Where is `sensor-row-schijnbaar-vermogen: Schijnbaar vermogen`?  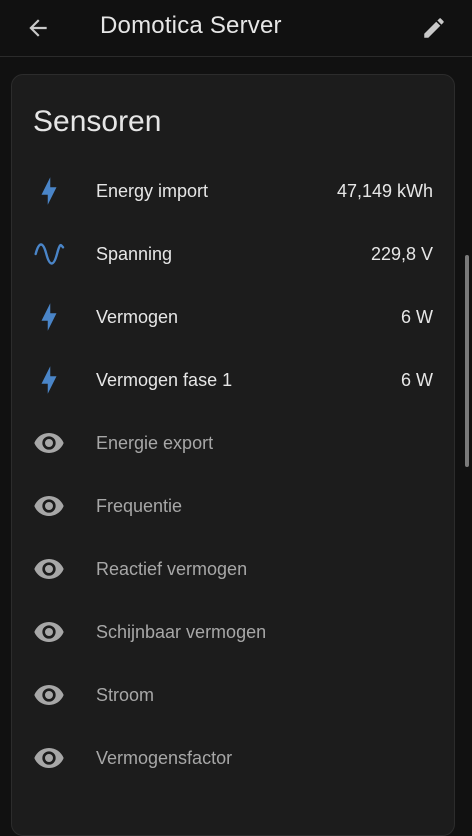
sensor-row-schijnbaar-vermogen: Schijnbaar vermogen is located at coordinates (233, 631).